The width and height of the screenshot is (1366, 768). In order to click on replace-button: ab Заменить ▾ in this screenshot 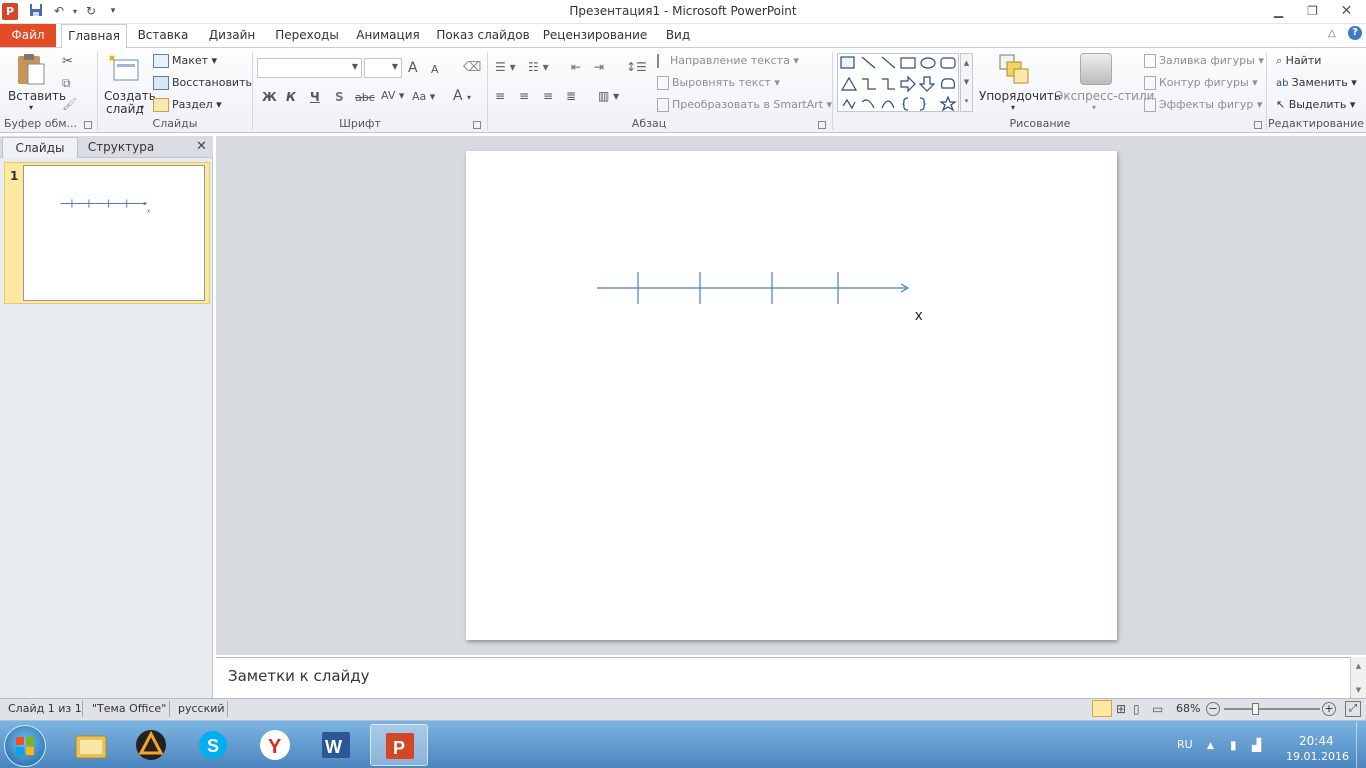, I will do `click(1316, 82)`.